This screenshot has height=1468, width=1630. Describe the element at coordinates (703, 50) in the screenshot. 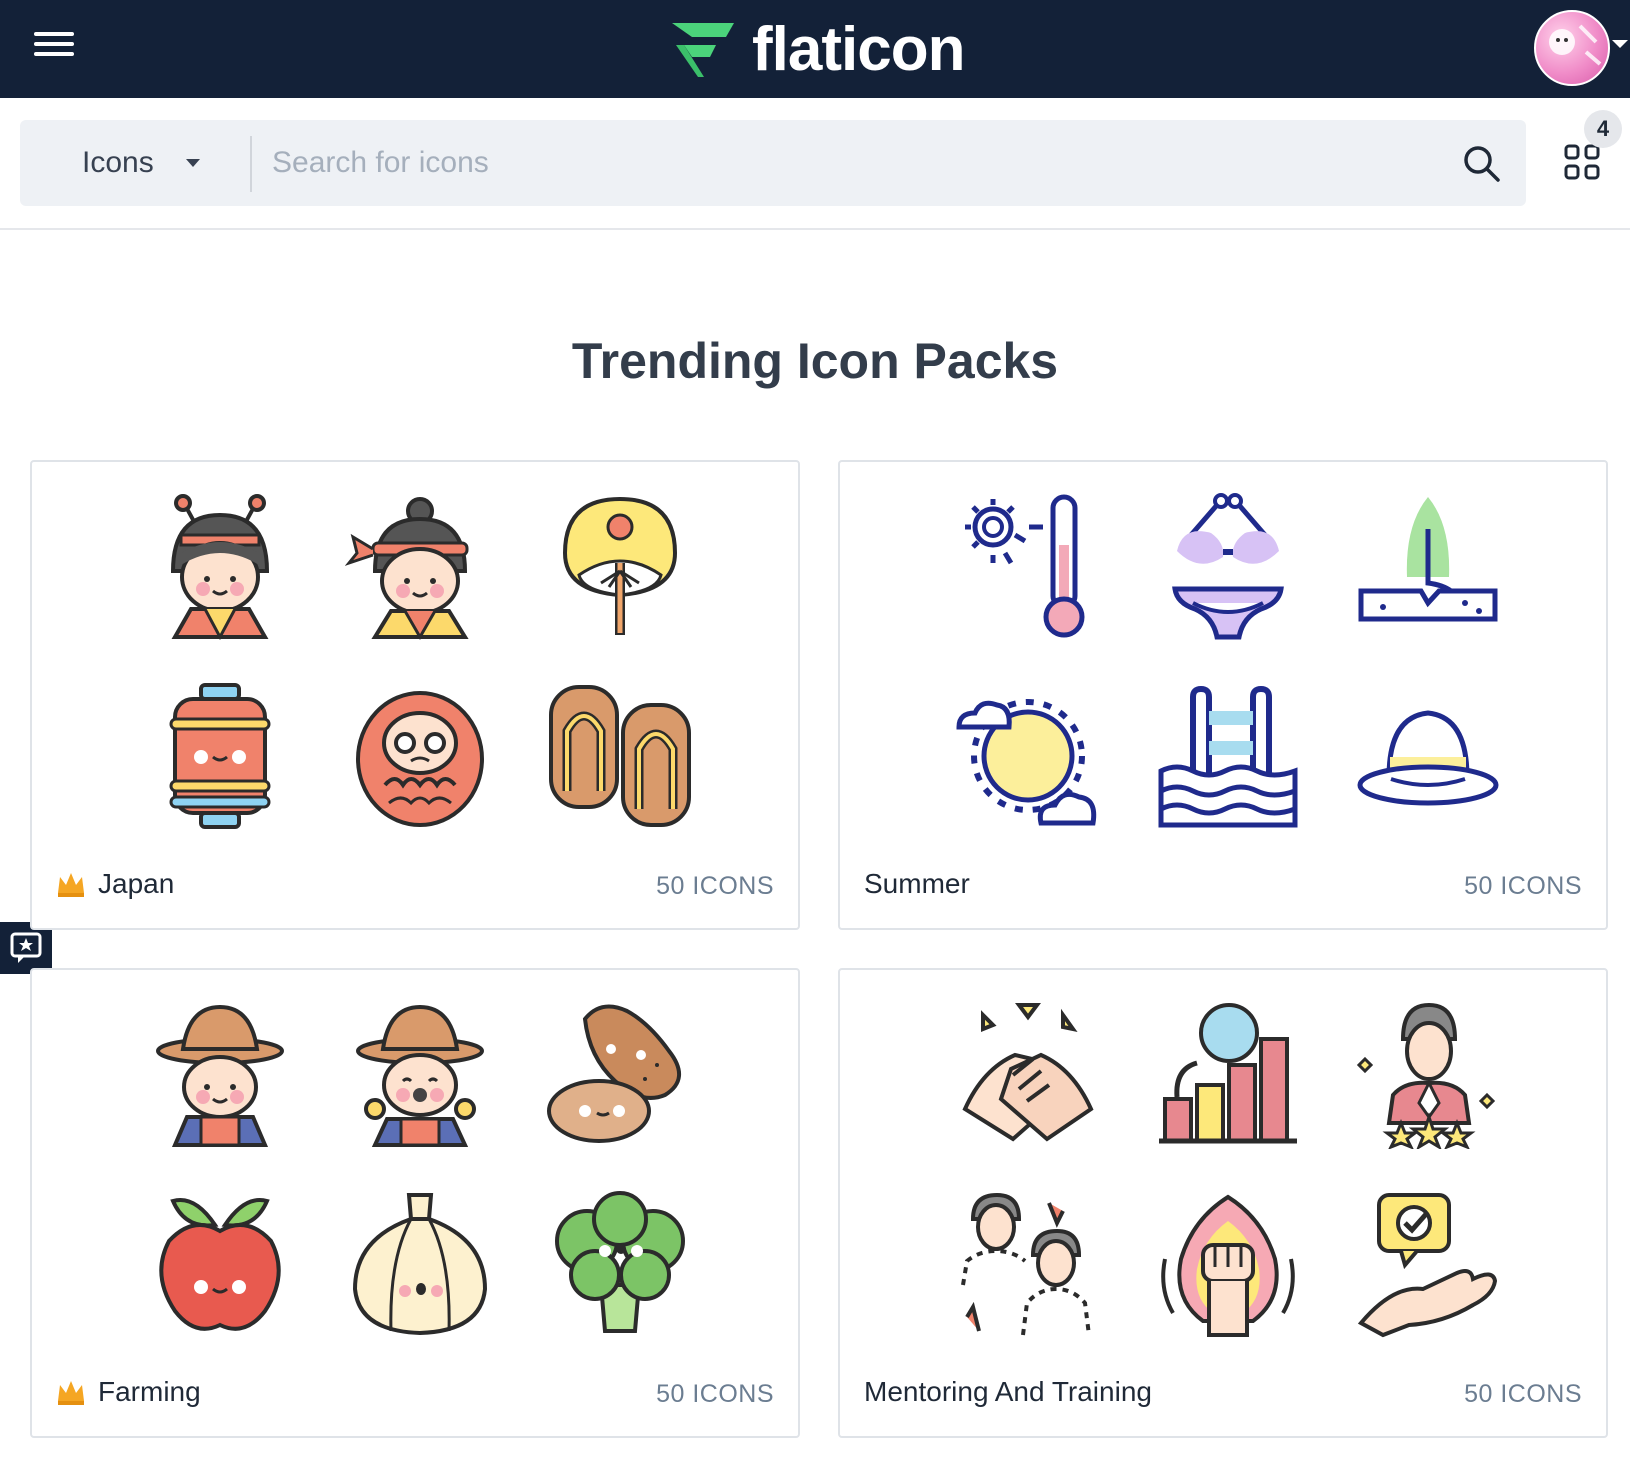

I see `flaticon-logo-mark-icon` at that location.